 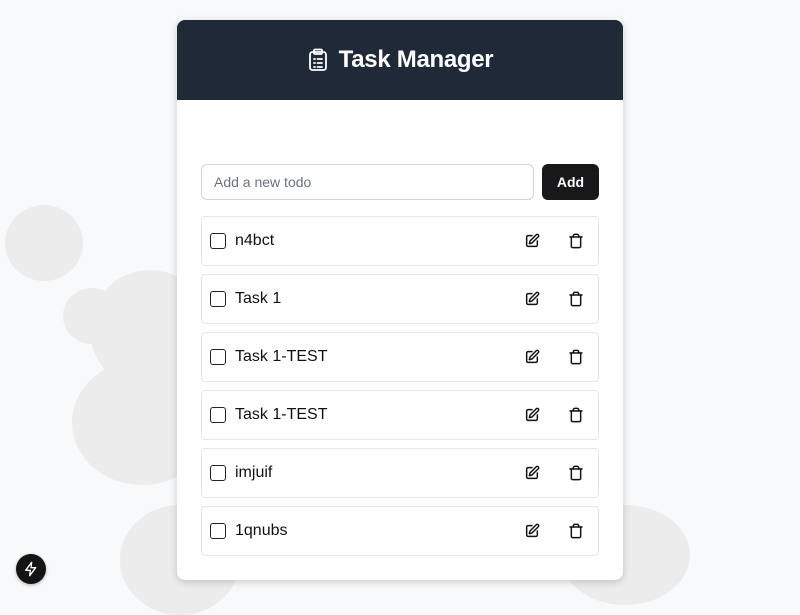 I want to click on card-header: Task Manager, so click(x=400, y=60).